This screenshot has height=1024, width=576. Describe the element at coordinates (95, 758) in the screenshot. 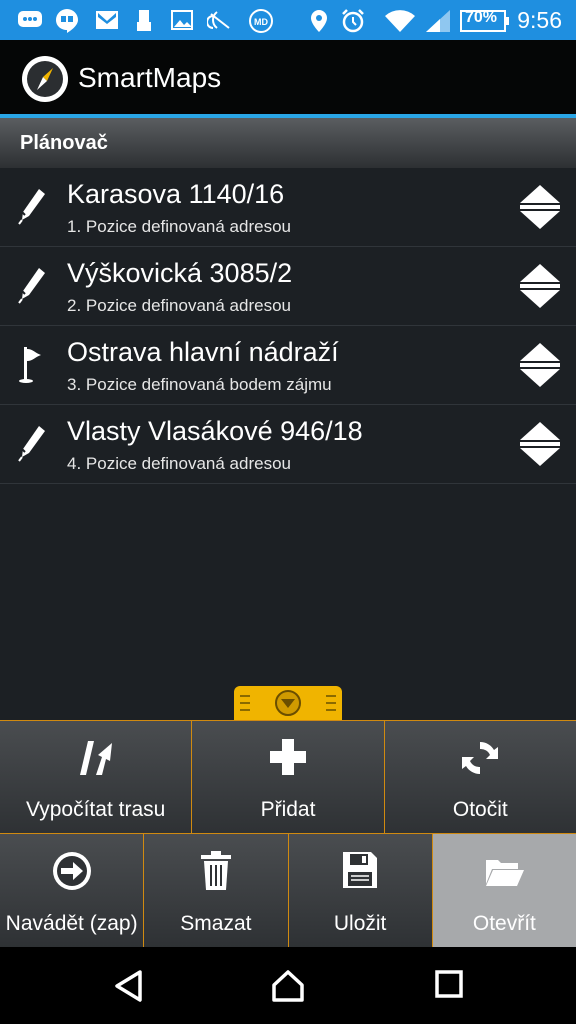

I see `route-icon` at that location.